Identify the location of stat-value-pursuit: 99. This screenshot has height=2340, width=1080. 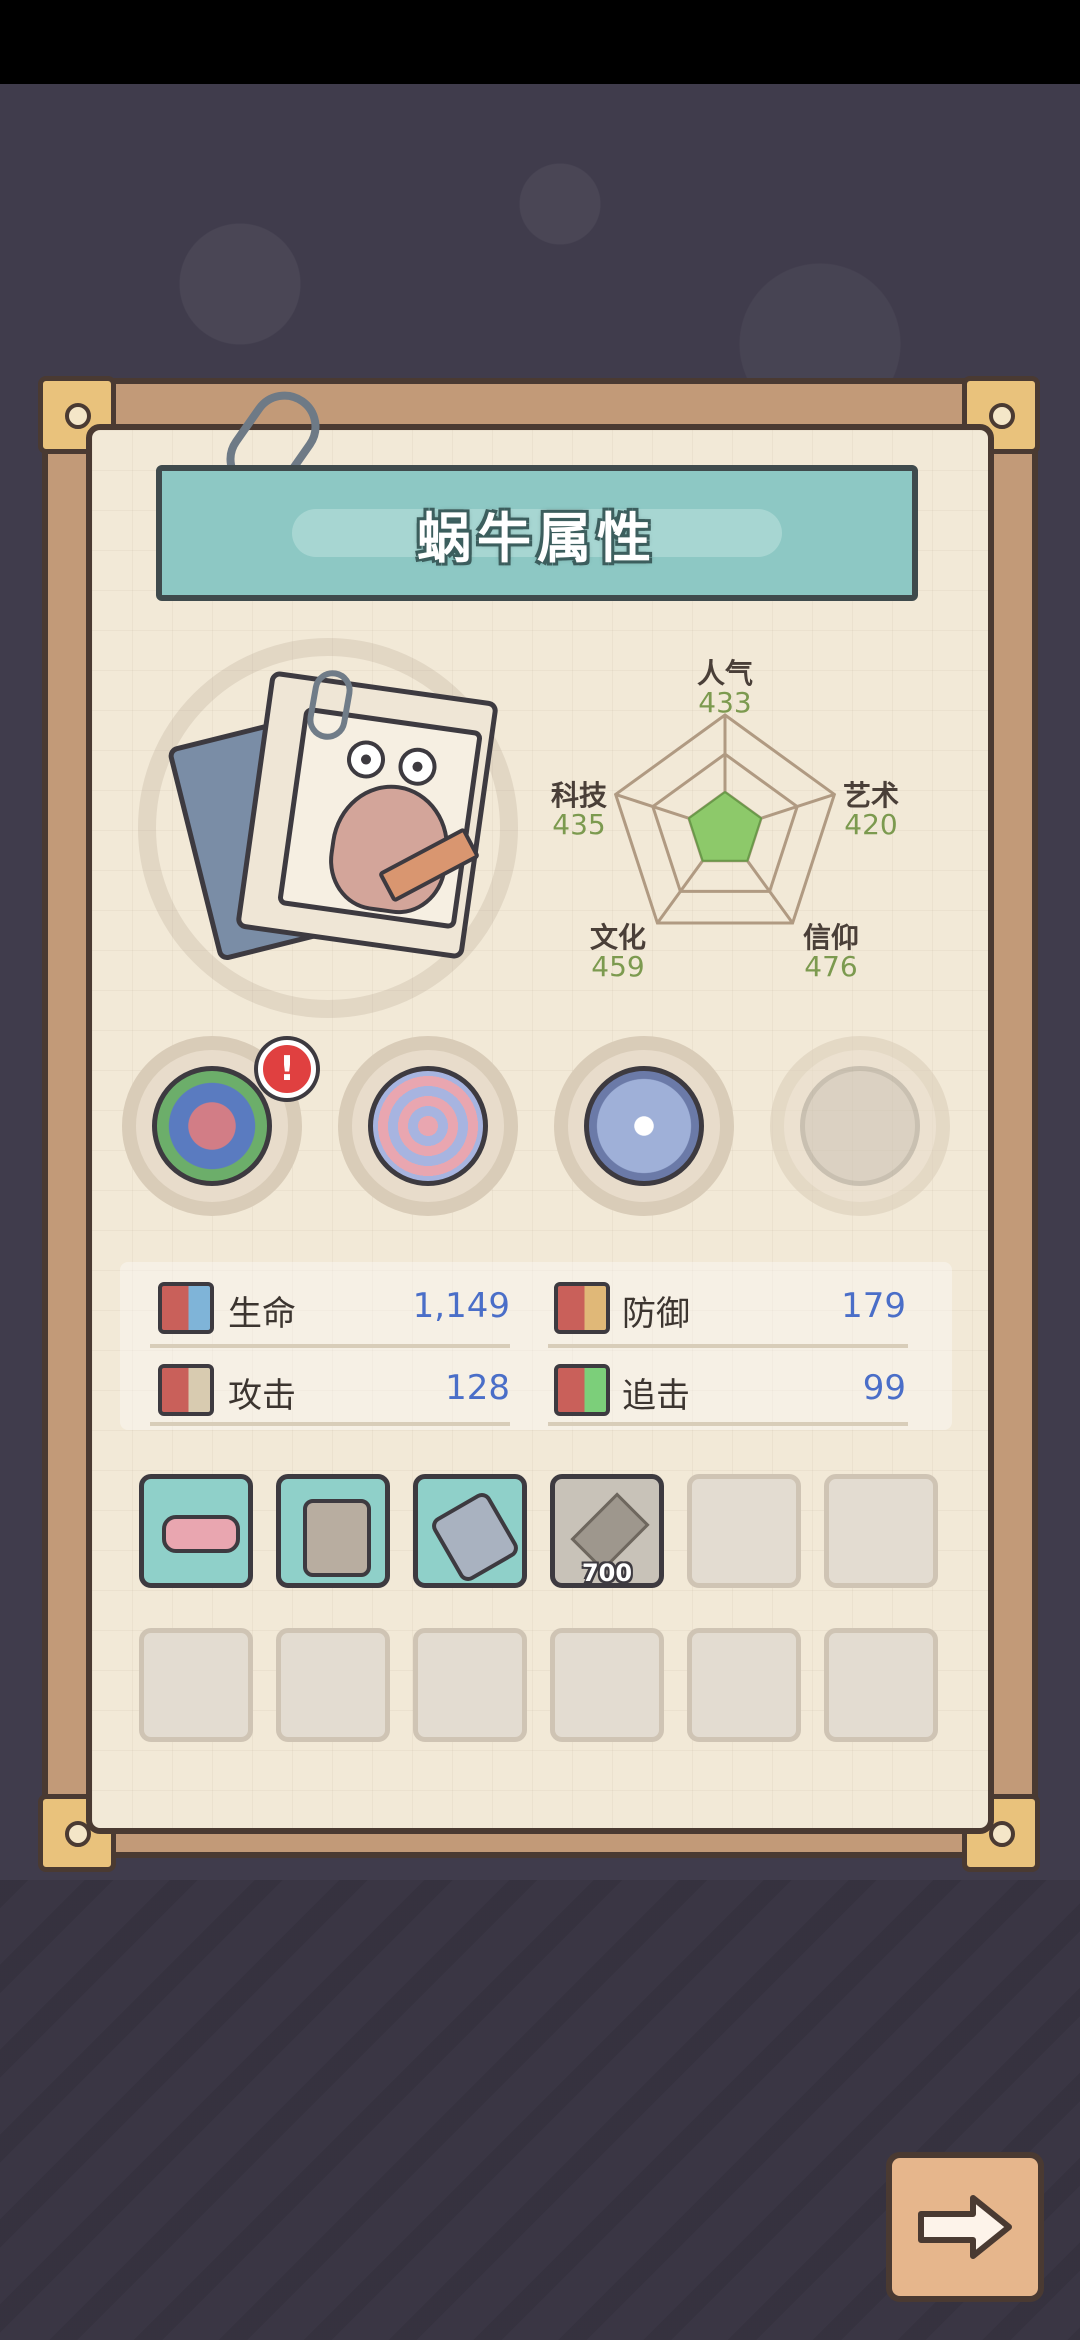
(884, 1388).